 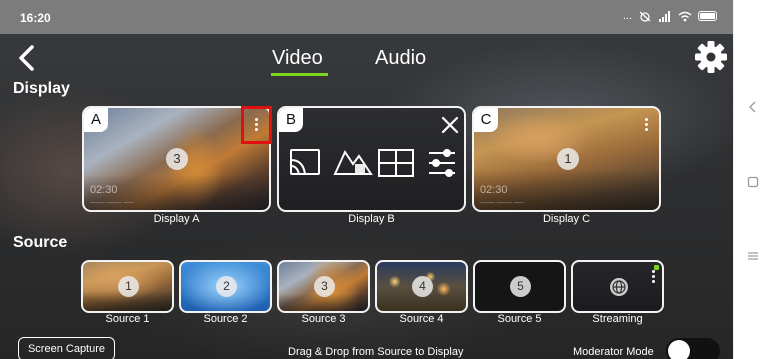 I want to click on display-c-menu-icon, so click(x=646, y=125).